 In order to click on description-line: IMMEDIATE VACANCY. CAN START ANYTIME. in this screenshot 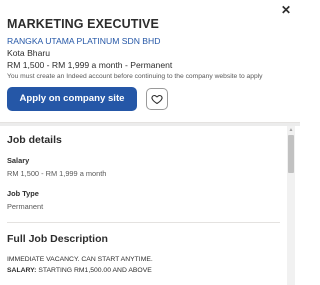, I will do `click(80, 259)`.